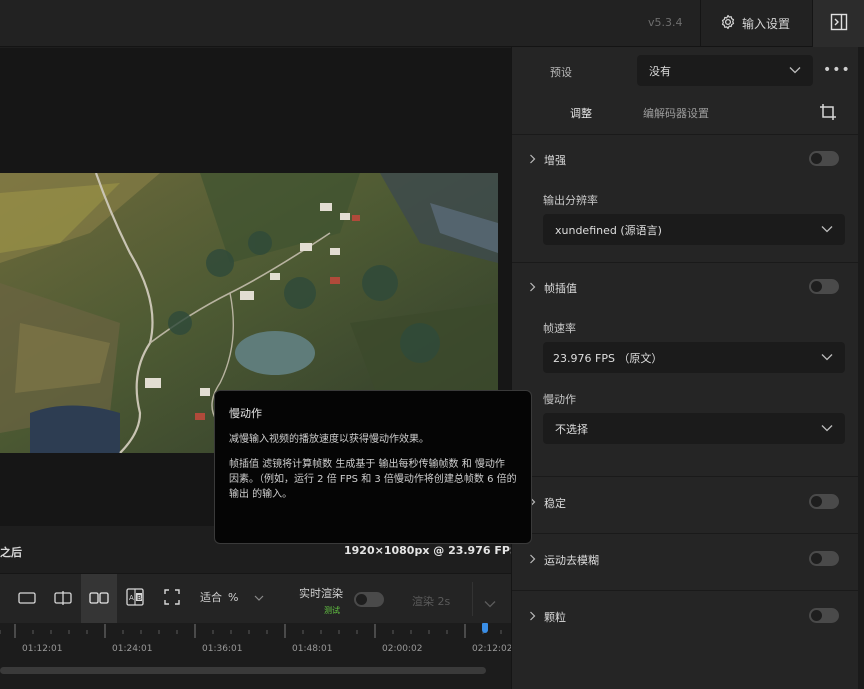 The image size is (864, 689). I want to click on split-view-button, so click(63, 599).